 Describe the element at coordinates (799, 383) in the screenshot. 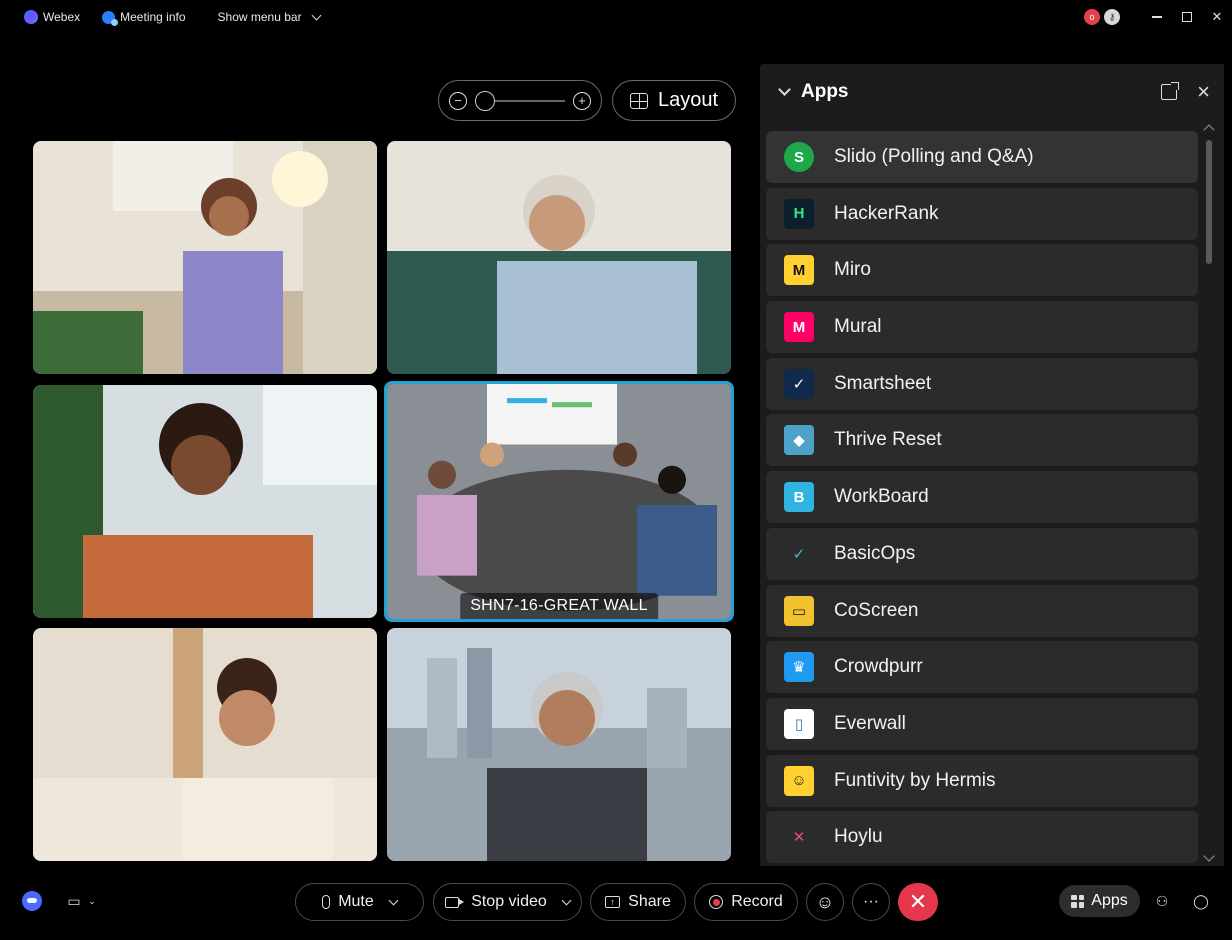

I see `smartsheet-icon: ✓` at that location.